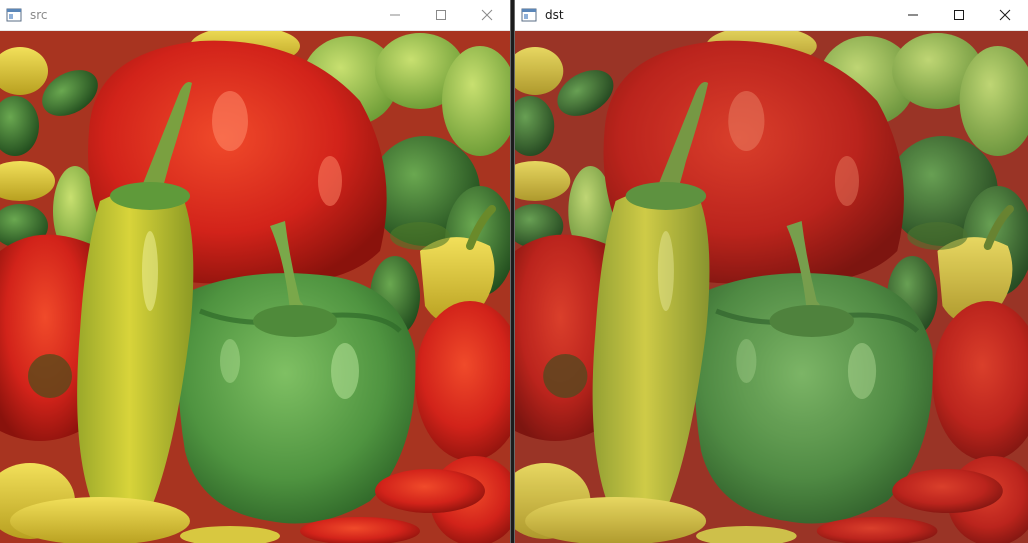  What do you see at coordinates (554, 15) in the screenshot?
I see `window-title: dst` at bounding box center [554, 15].